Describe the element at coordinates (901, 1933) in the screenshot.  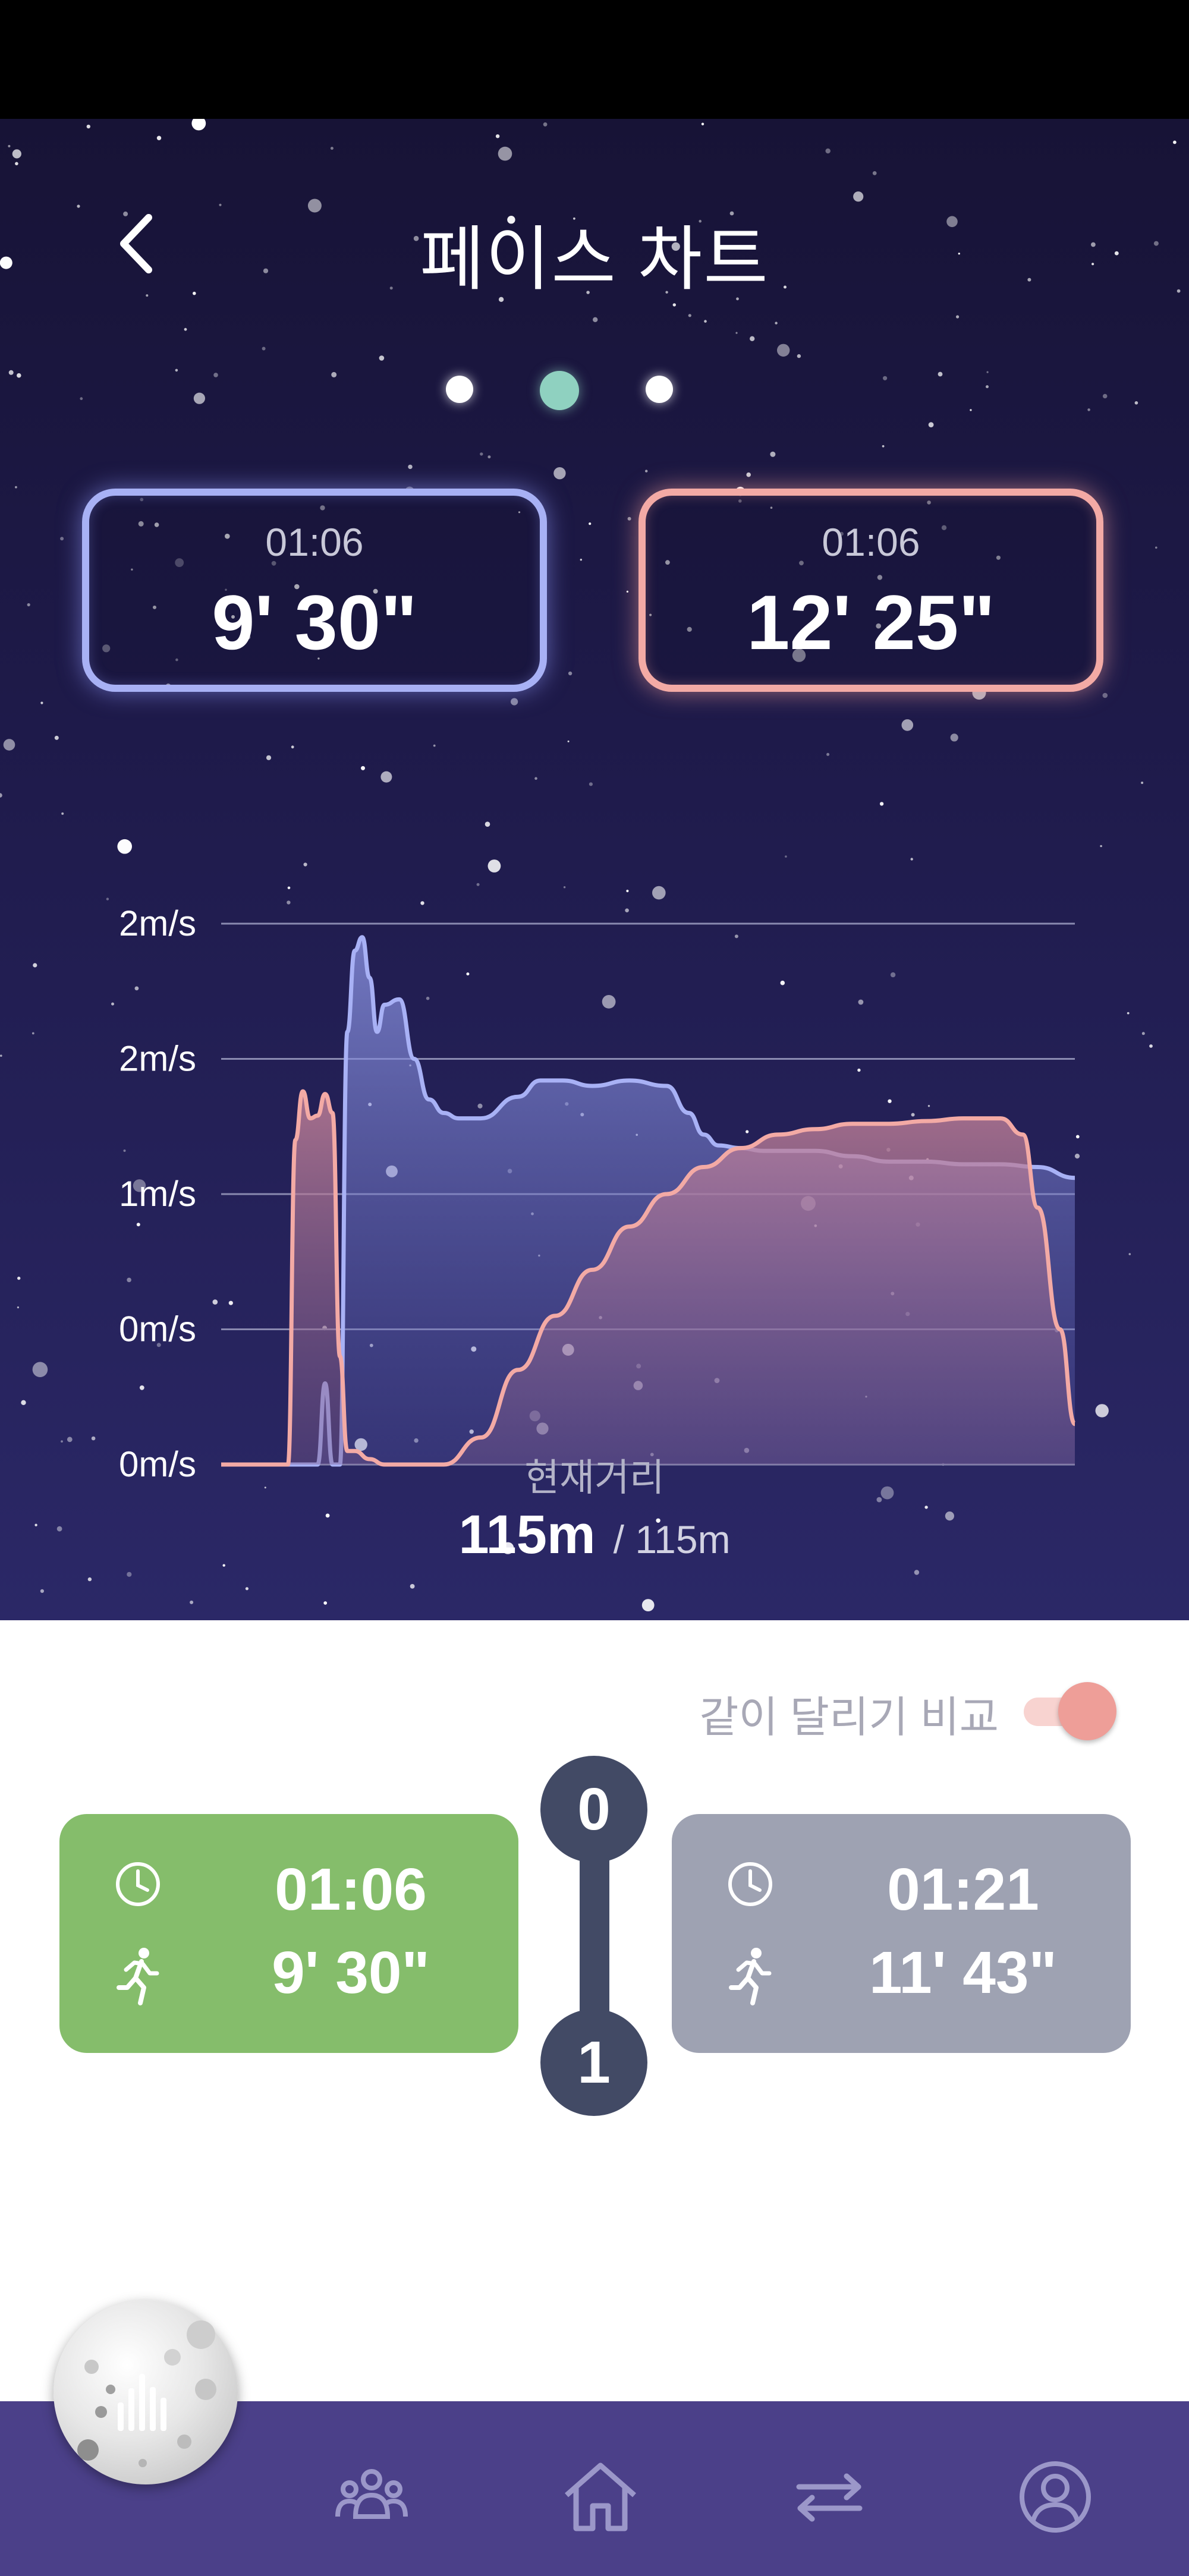
I see `result-card-compare: 01:21 11' 43"` at that location.